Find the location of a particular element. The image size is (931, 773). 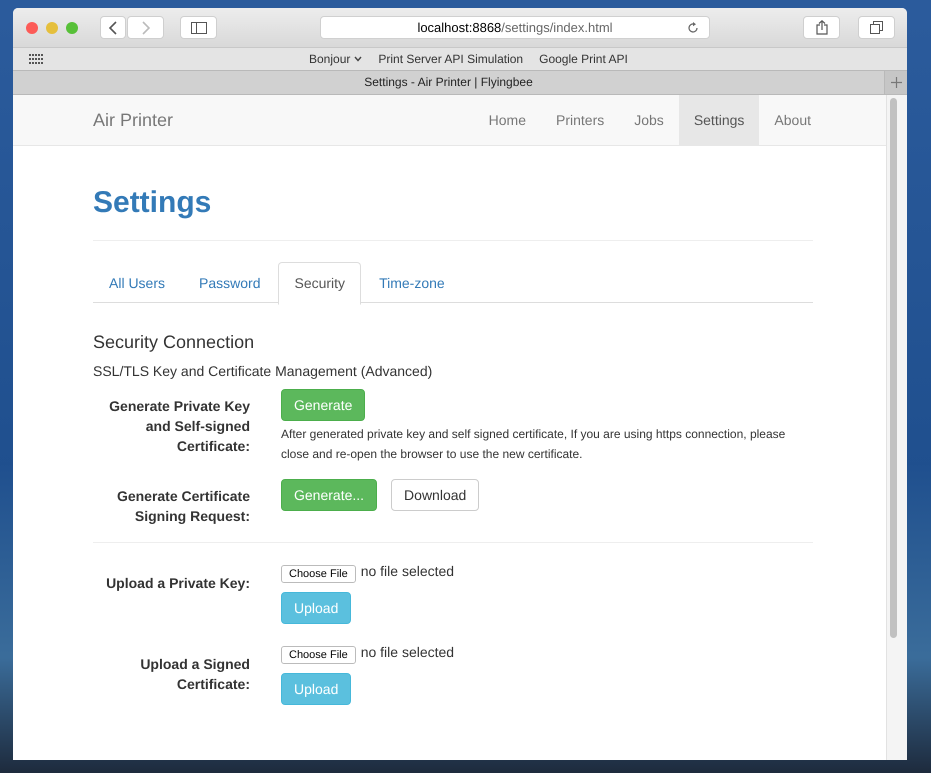

sidebar-icon is located at coordinates (198, 28).